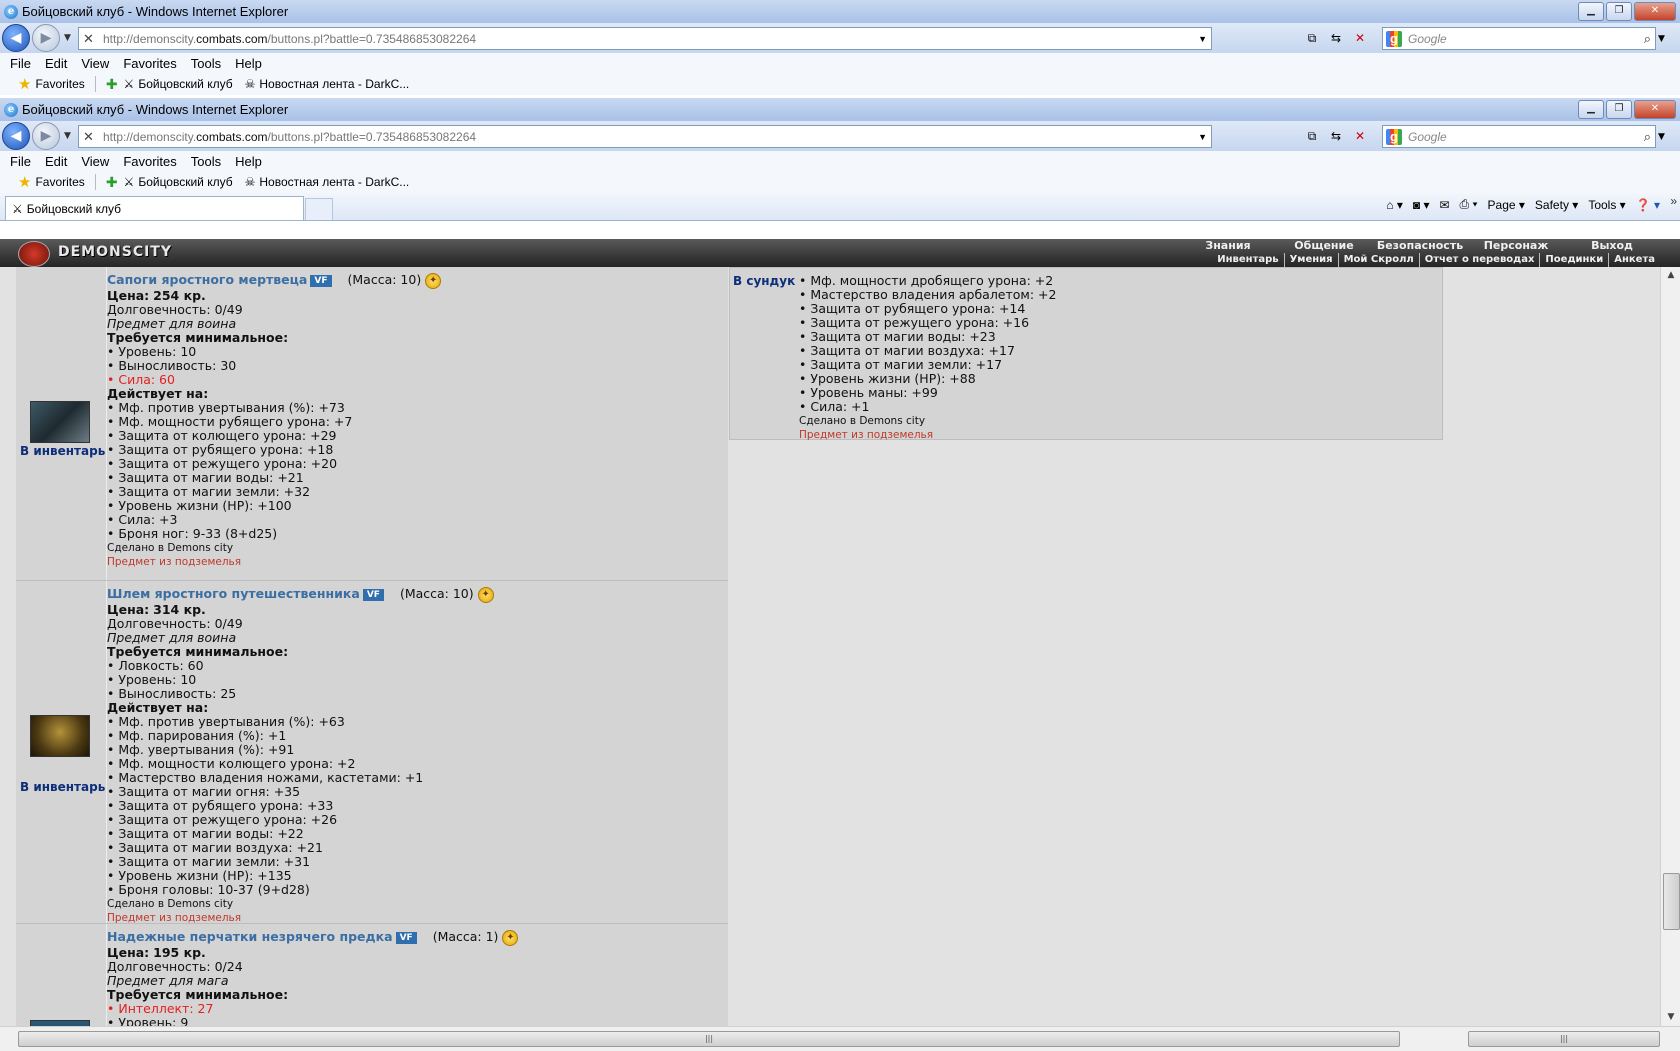 Image resolution: width=1680 pixels, height=1051 pixels. Describe the element at coordinates (1324, 246) in the screenshot. I see `nav-communication: Общение` at that location.